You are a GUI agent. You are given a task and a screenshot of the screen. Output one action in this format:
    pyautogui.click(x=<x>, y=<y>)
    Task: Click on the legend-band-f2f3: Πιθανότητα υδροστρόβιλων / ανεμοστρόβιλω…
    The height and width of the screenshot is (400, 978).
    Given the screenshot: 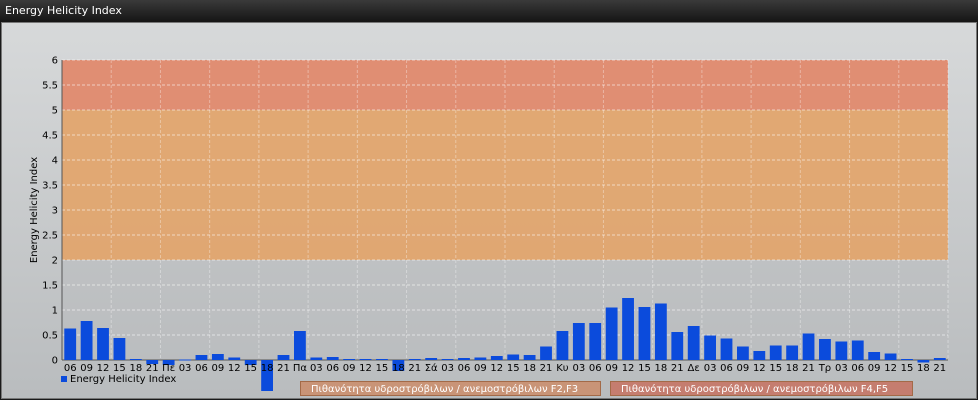 What is the action you would take?
    pyautogui.click(x=450, y=388)
    